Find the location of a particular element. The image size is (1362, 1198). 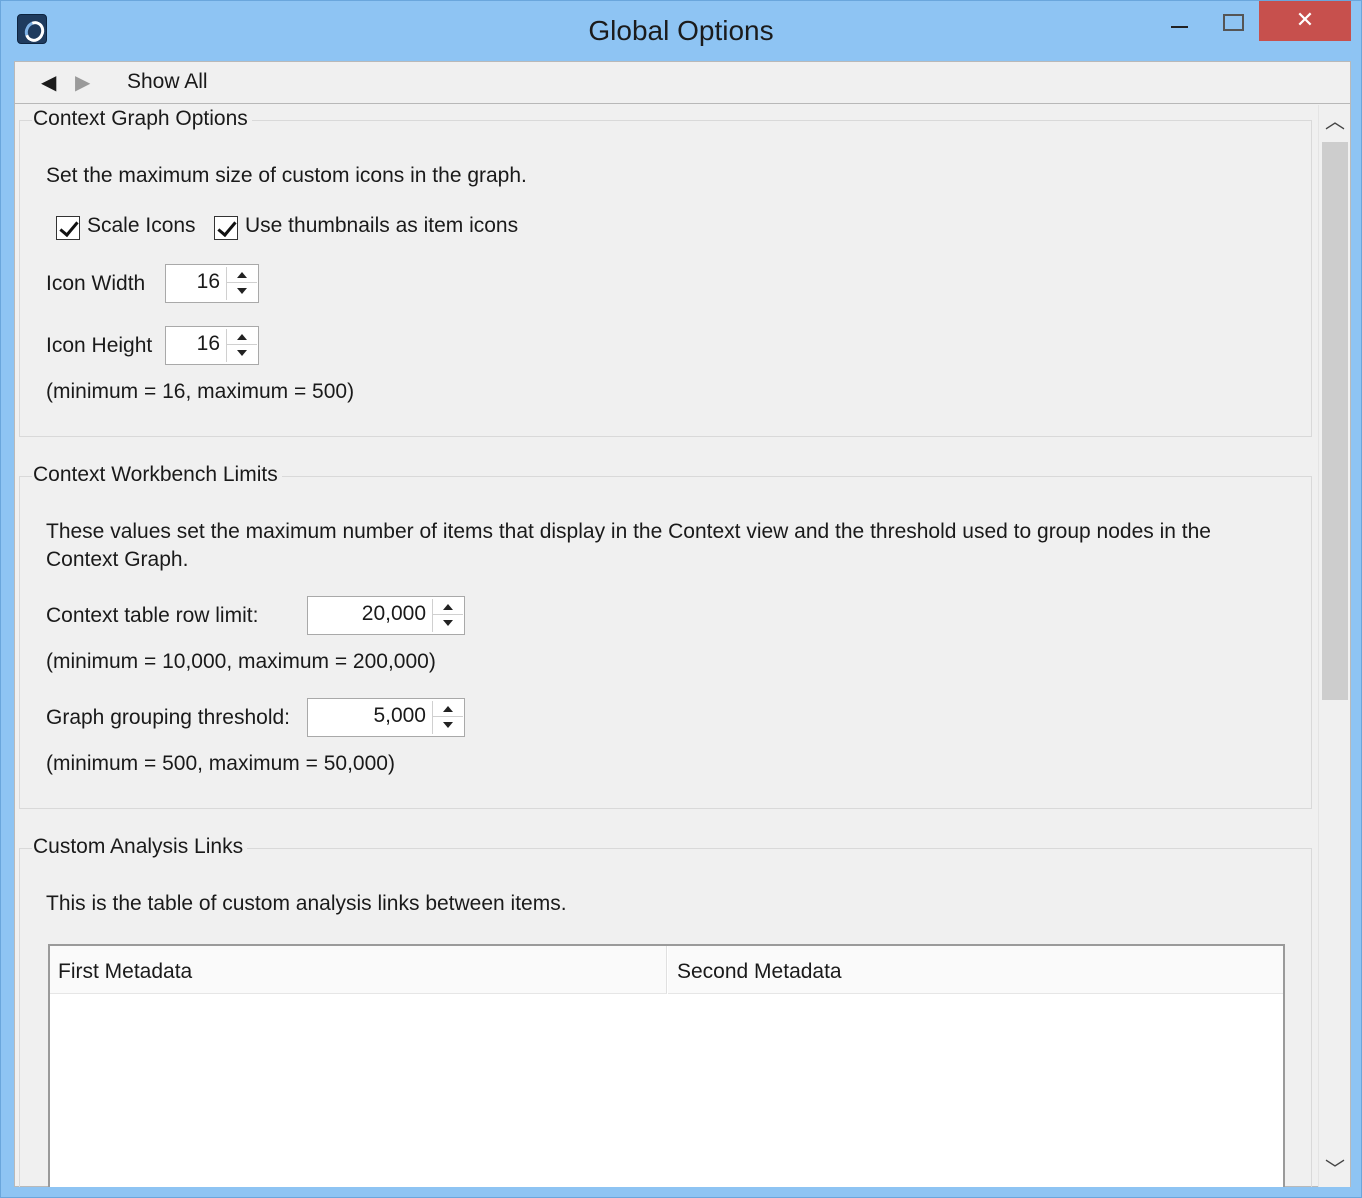

icon-width-arrows is located at coordinates (241, 283).